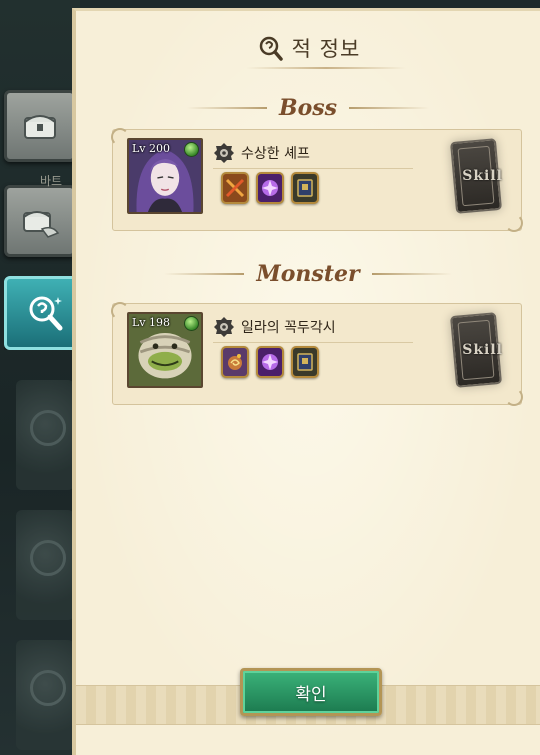 Image resolution: width=540 pixels, height=755 pixels. Describe the element at coordinates (151, 322) in the screenshot. I see `monster-level: Lv 198` at that location.